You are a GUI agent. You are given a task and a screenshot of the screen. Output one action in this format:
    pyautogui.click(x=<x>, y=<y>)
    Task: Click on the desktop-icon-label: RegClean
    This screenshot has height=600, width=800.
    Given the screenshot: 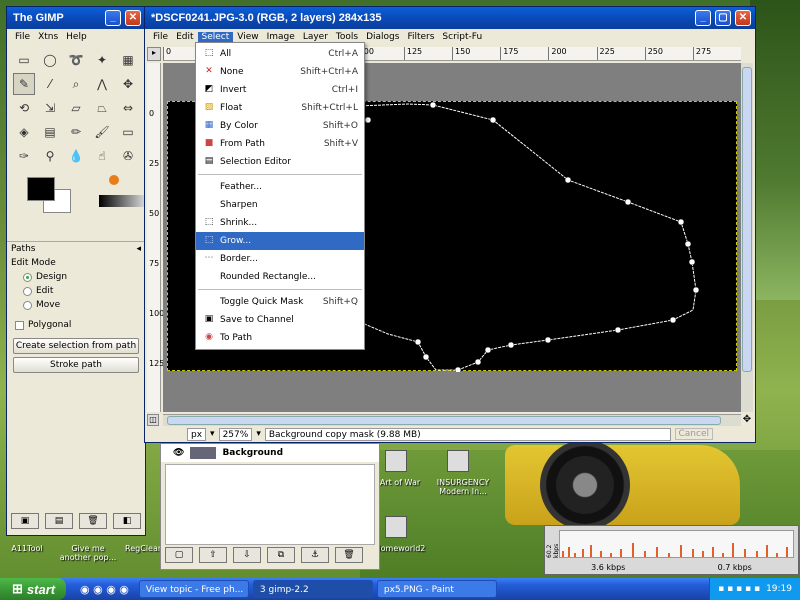 What is the action you would take?
    pyautogui.click(x=144, y=548)
    